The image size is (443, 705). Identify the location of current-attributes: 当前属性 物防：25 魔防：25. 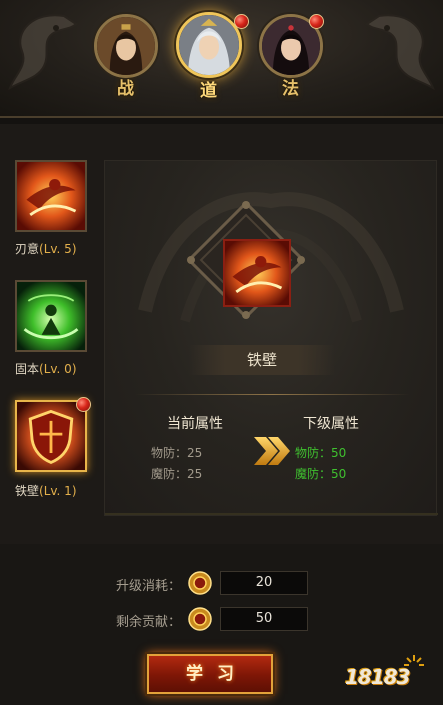
(187, 449).